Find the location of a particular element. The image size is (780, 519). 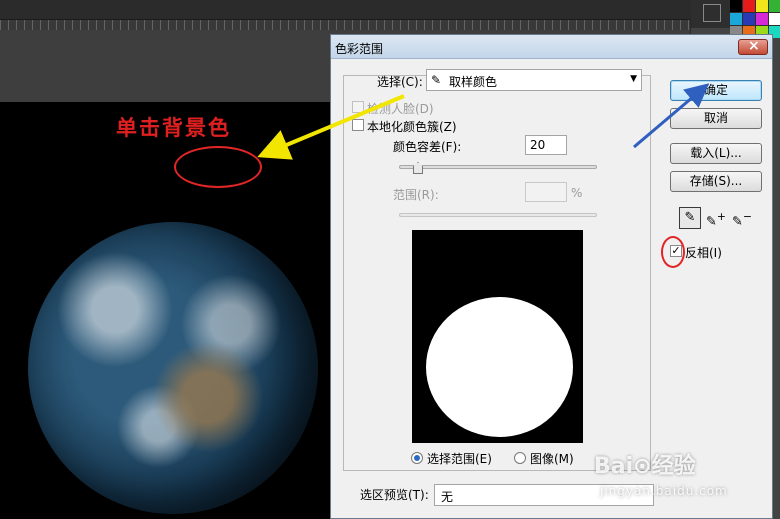

radio-selection is located at coordinates (417, 458).